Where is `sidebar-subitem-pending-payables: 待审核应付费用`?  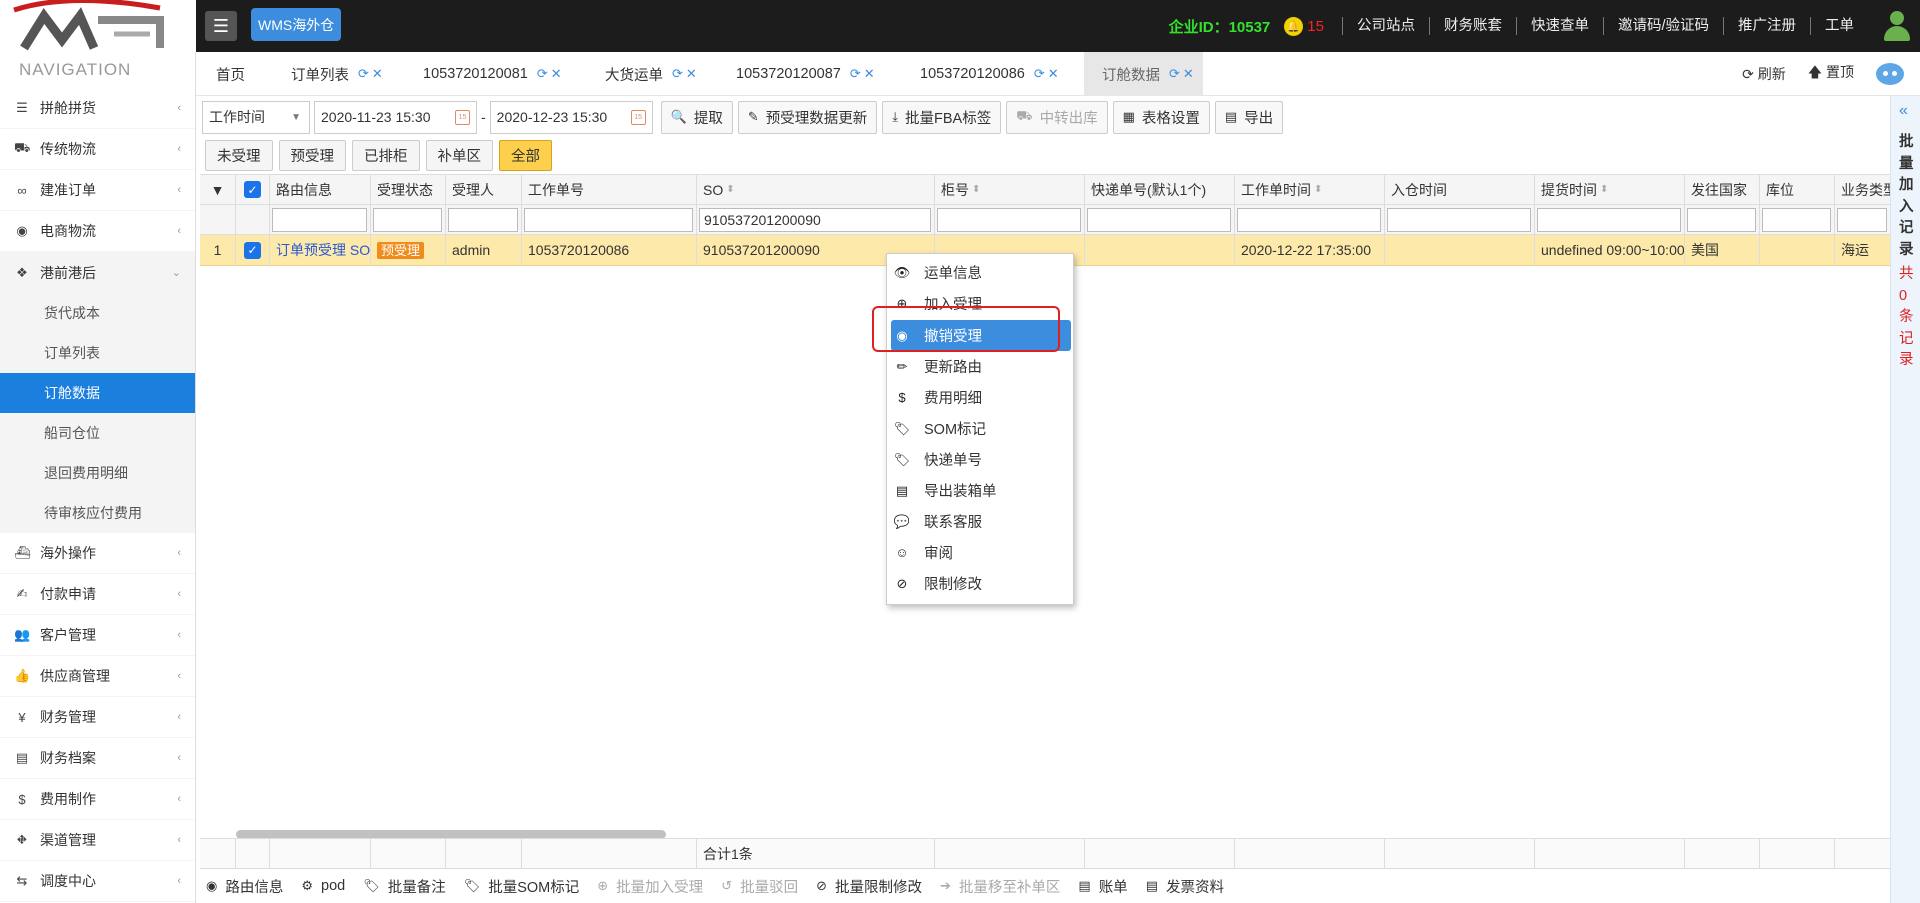 sidebar-subitem-pending-payables: 待审核应付费用 is located at coordinates (97, 513).